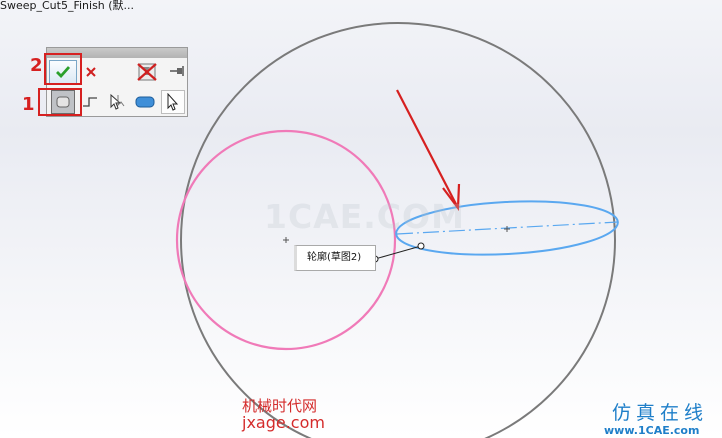  I want to click on red-arrow-annotation, so click(428, 150).